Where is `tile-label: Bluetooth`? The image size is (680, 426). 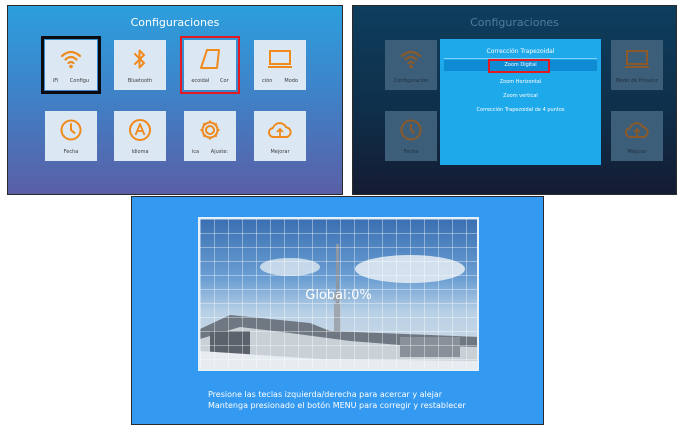 tile-label: Bluetooth is located at coordinates (140, 81).